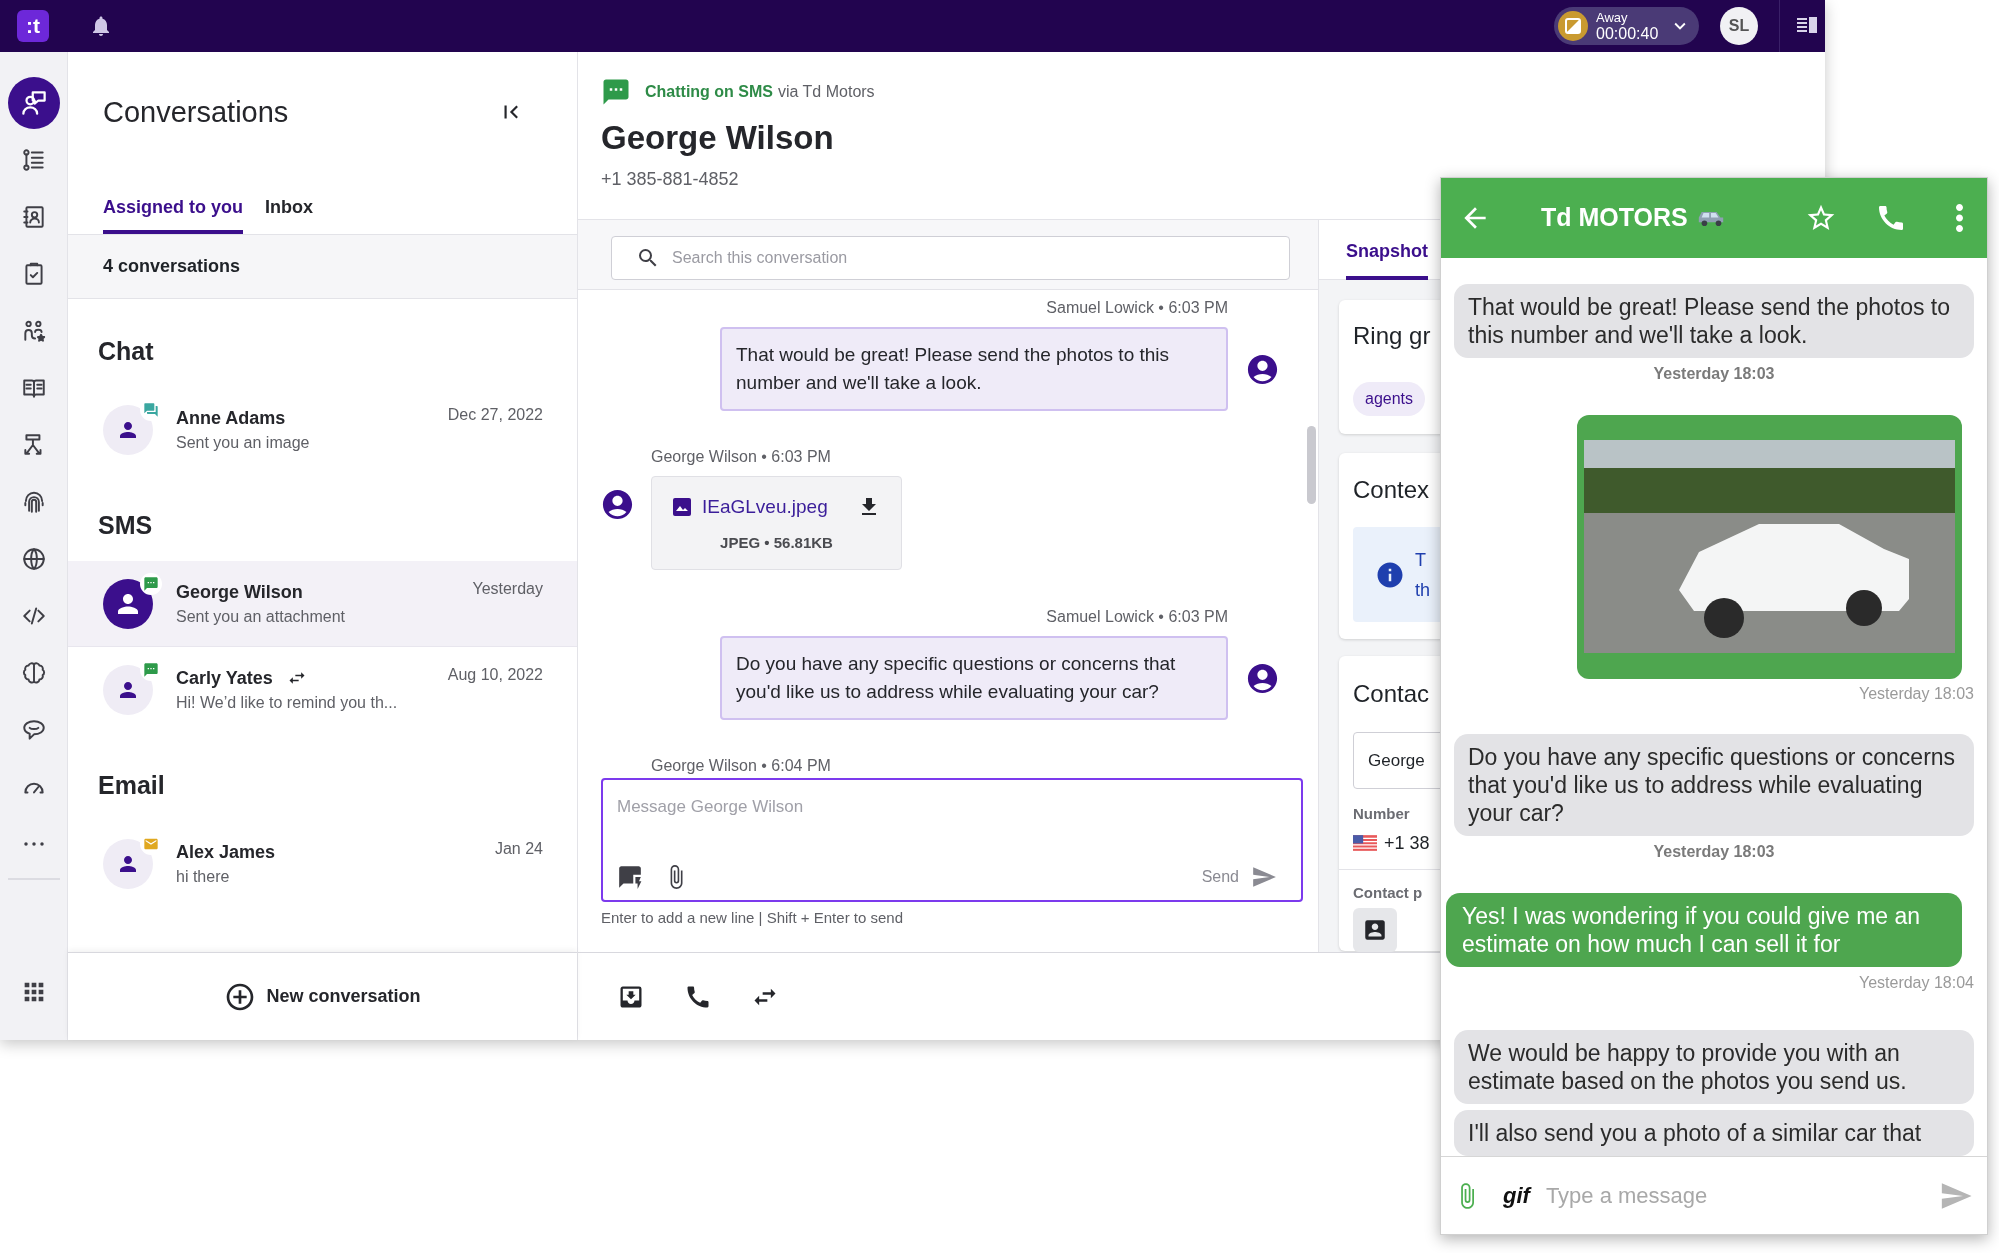 Image resolution: width=1999 pixels, height=1253 pixels. Describe the element at coordinates (1739, 26) in the screenshot. I see `user-avatar: SL` at that location.